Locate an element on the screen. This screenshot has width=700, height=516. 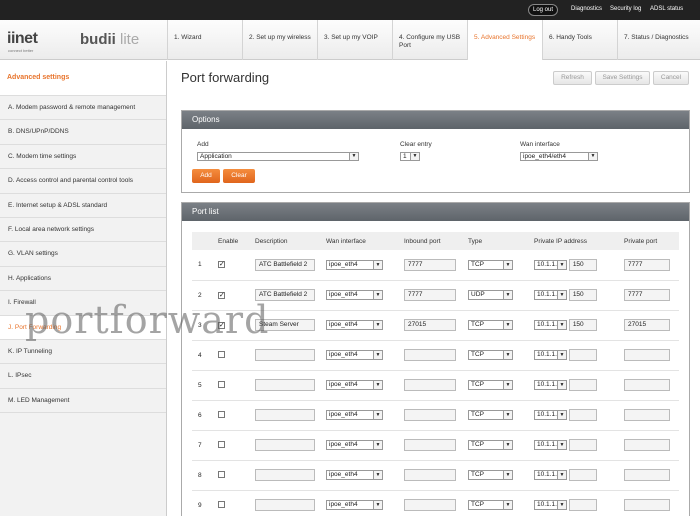
sidebar-item-ip-tunneling: K. IP Tunneling is located at coordinates (83, 352).